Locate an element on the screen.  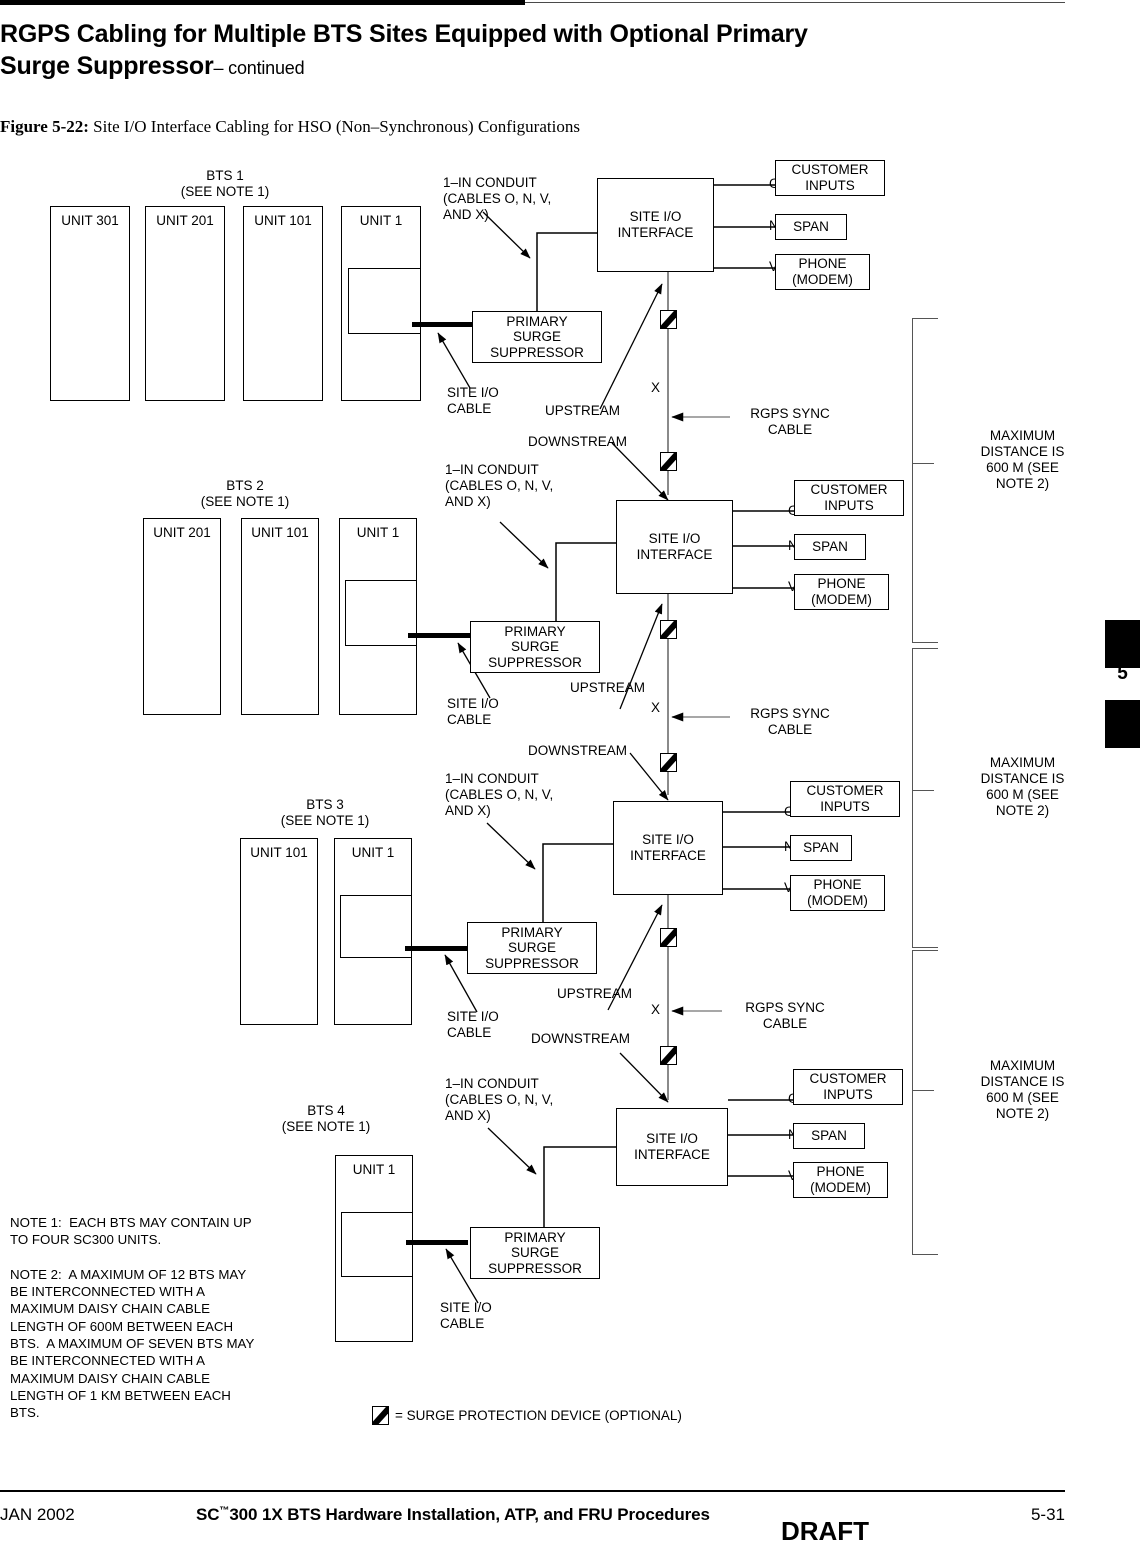
bts-3-site-io-cable-link is located at coordinates (436, 948).